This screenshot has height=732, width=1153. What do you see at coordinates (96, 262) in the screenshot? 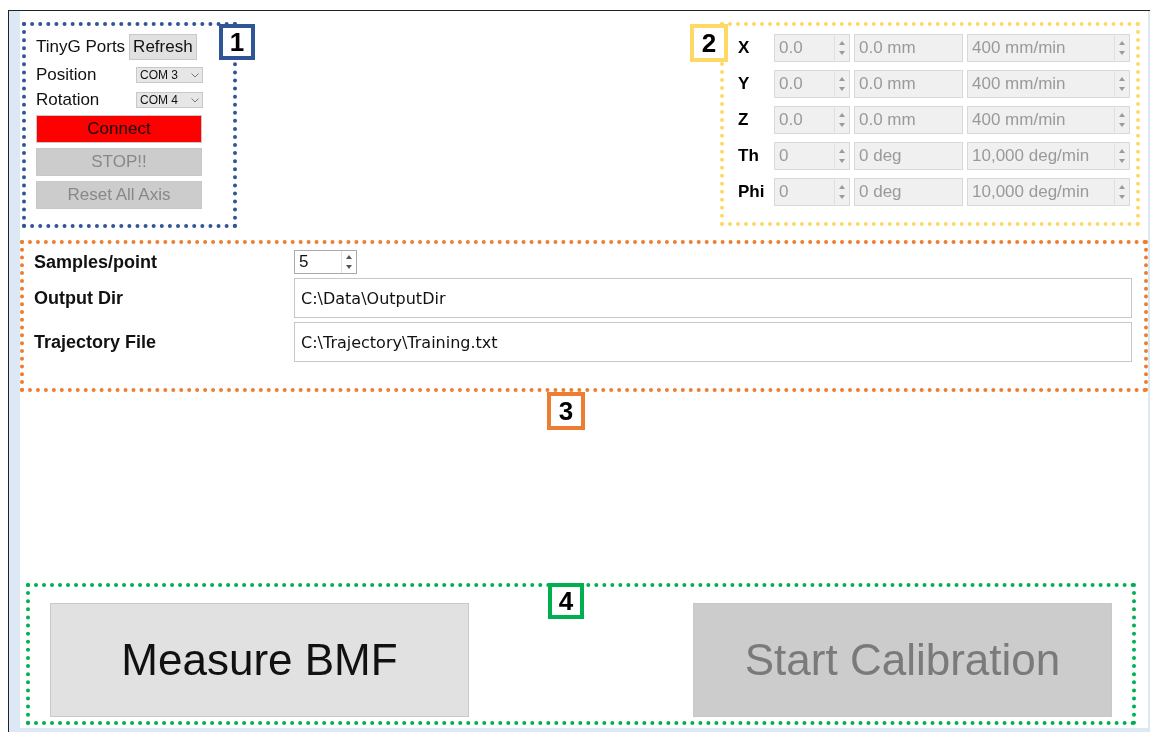
I see `field-label: Samples/point` at bounding box center [96, 262].